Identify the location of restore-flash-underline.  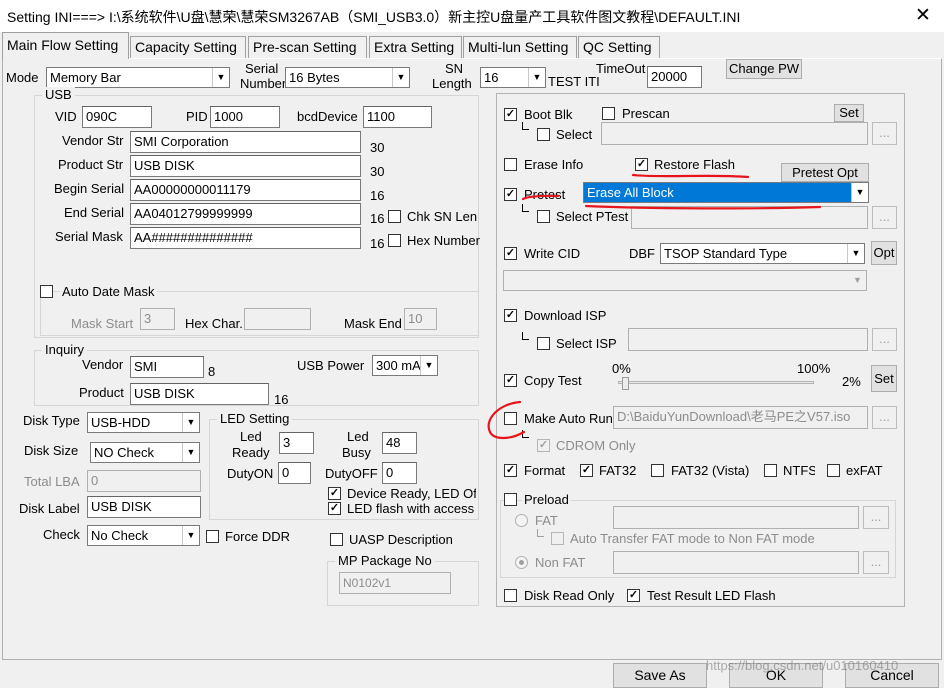
(690, 176).